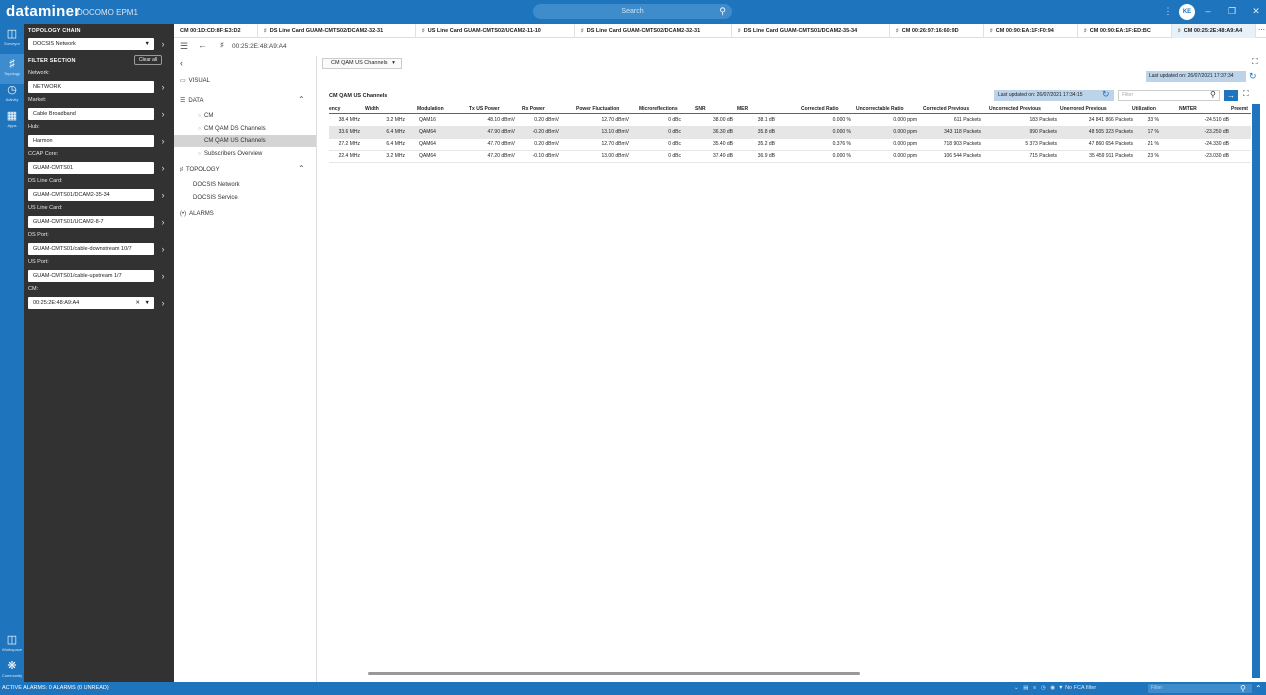 The image size is (1266, 695). Describe the element at coordinates (1052, 688) in the screenshot. I see `focus-icon: ◉` at that location.